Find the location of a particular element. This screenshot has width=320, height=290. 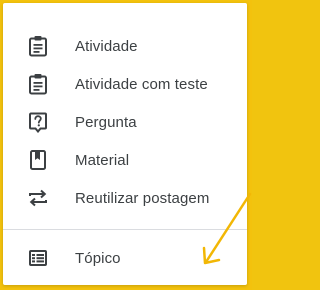

menu-item-label: Material is located at coordinates (102, 160).